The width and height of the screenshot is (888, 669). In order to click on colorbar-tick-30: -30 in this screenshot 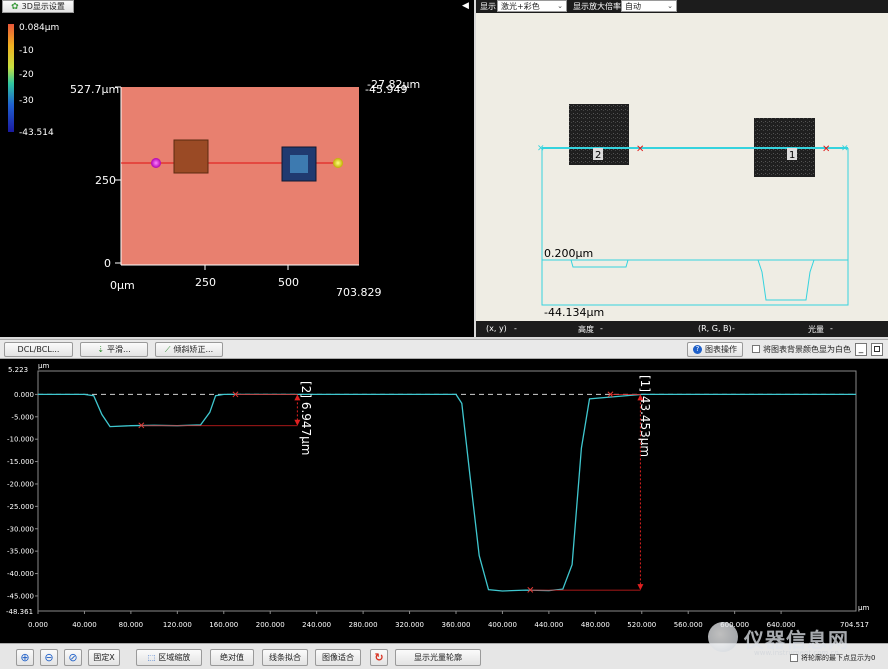, I will do `click(26, 101)`.